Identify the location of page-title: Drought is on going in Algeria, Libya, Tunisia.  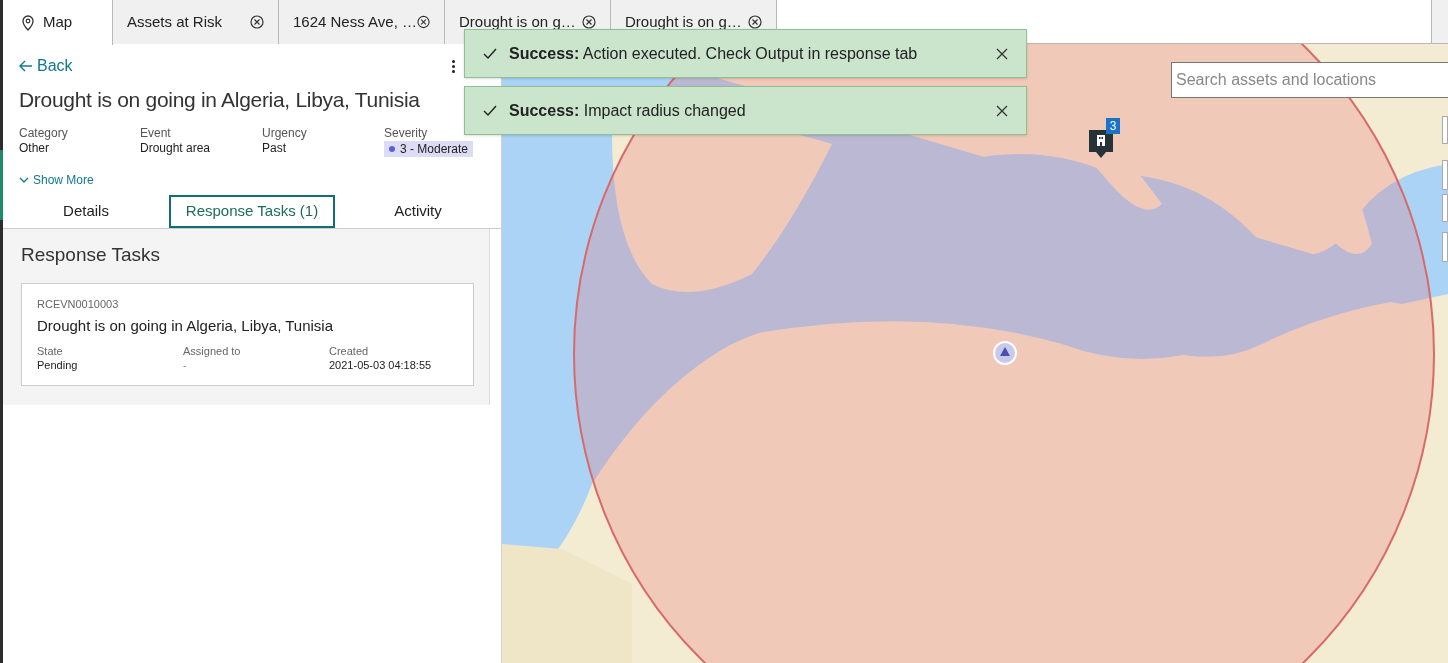
(220, 100).